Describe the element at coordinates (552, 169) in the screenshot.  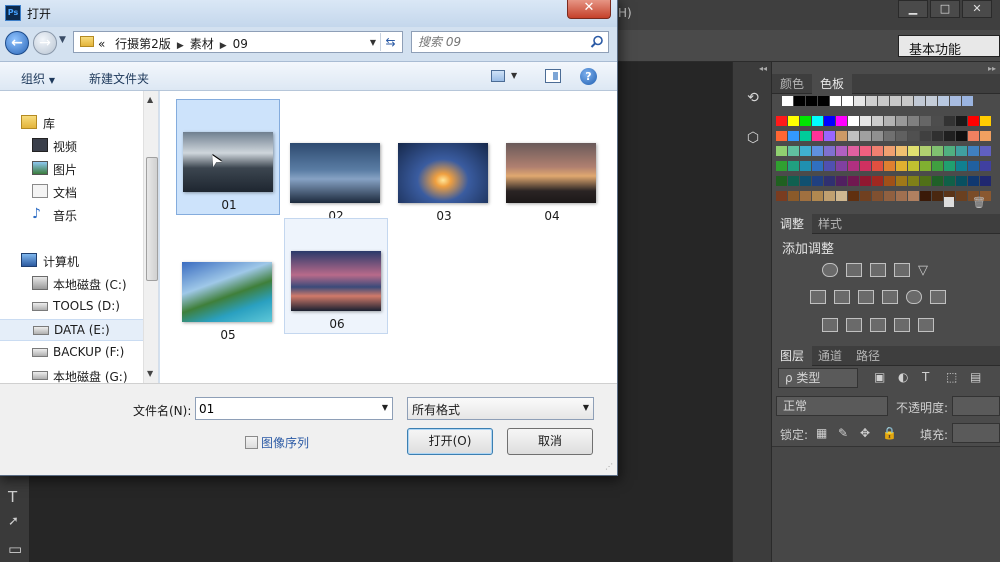
I see `file-item: 04` at that location.